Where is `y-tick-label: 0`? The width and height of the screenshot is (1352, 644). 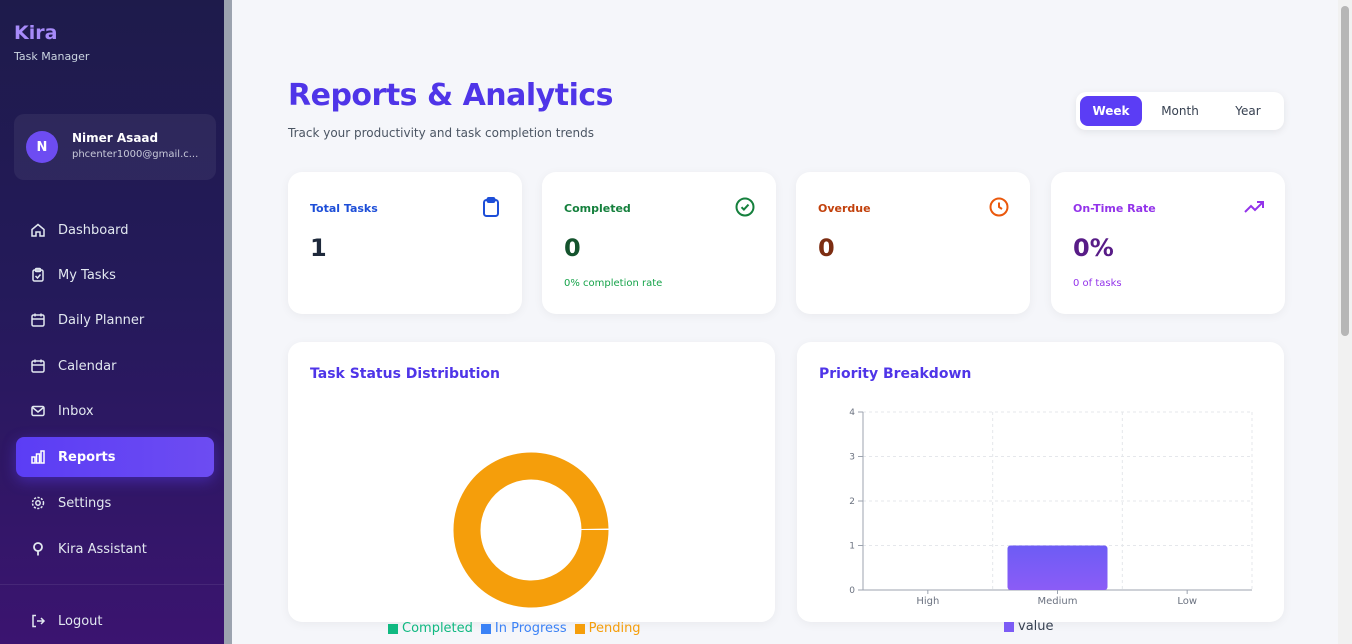 y-tick-label: 0 is located at coordinates (852, 591).